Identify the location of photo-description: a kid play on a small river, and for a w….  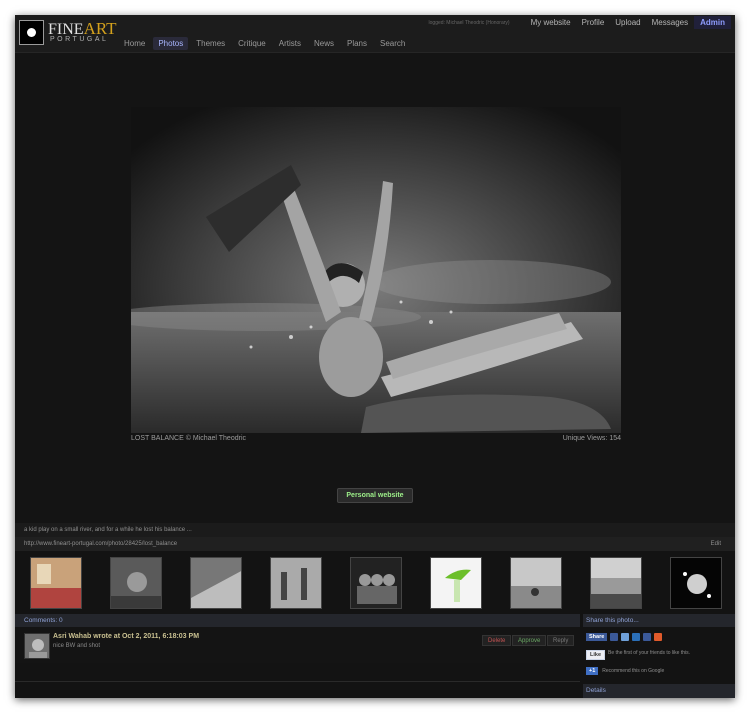
(375, 530).